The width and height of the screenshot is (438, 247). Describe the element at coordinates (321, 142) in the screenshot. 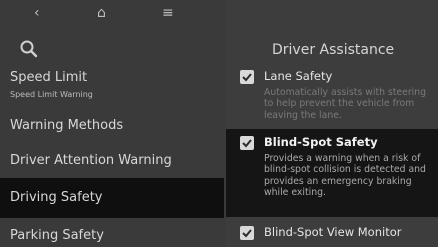

I see `option-label: Blind-Spot Safety` at that location.